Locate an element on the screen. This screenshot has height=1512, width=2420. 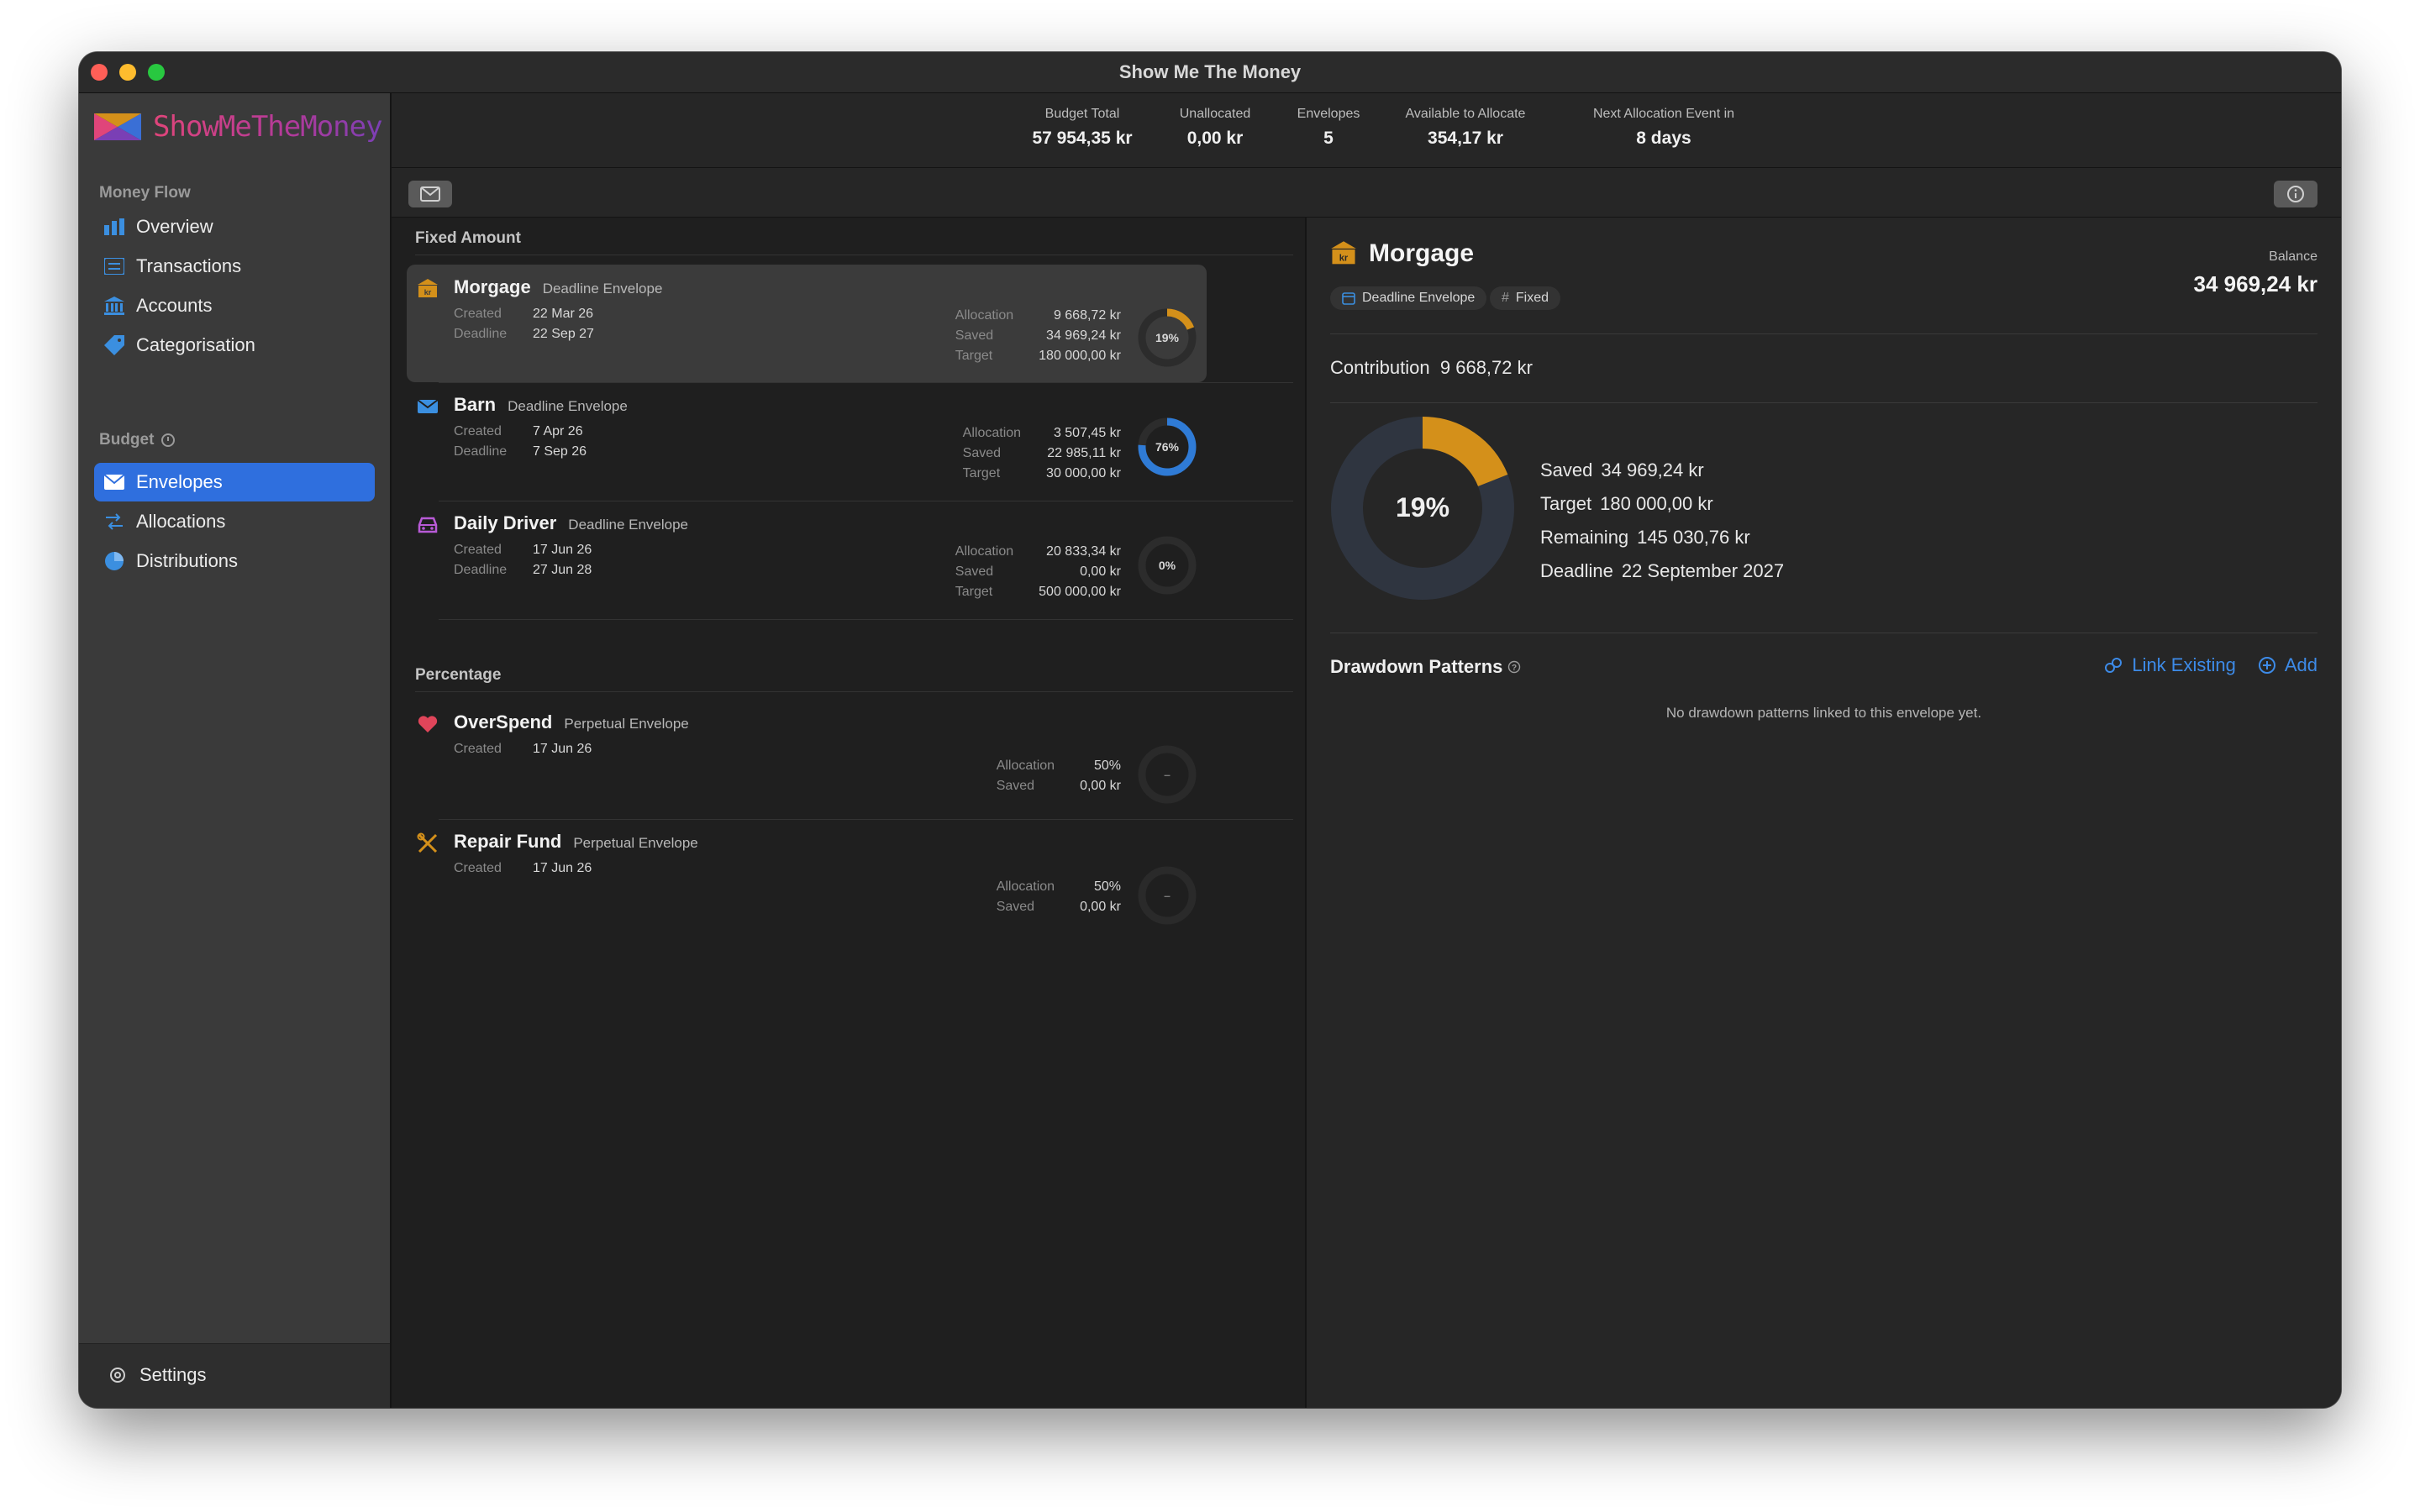
stat-target: Target 180 000,00 kr is located at coordinates (1662, 504).